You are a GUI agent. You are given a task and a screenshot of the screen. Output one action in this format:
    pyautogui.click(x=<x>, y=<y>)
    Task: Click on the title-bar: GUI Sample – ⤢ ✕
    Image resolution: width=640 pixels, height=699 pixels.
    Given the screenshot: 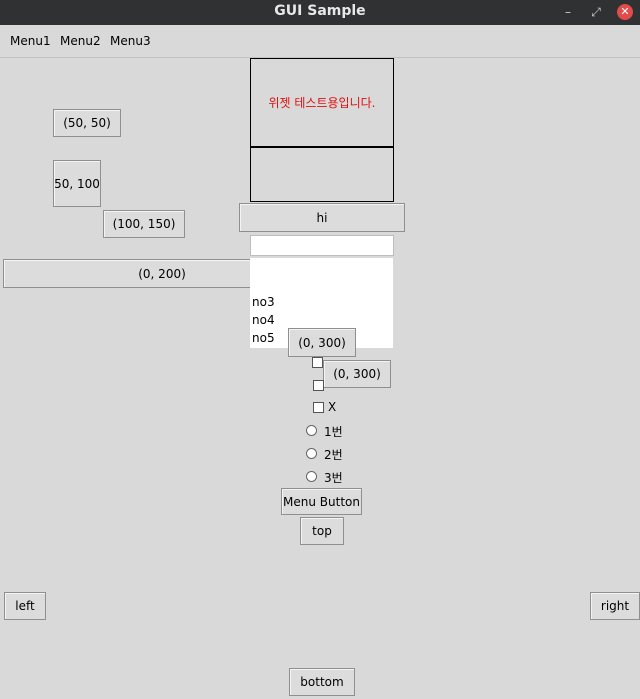 What is the action you would take?
    pyautogui.click(x=320, y=12)
    